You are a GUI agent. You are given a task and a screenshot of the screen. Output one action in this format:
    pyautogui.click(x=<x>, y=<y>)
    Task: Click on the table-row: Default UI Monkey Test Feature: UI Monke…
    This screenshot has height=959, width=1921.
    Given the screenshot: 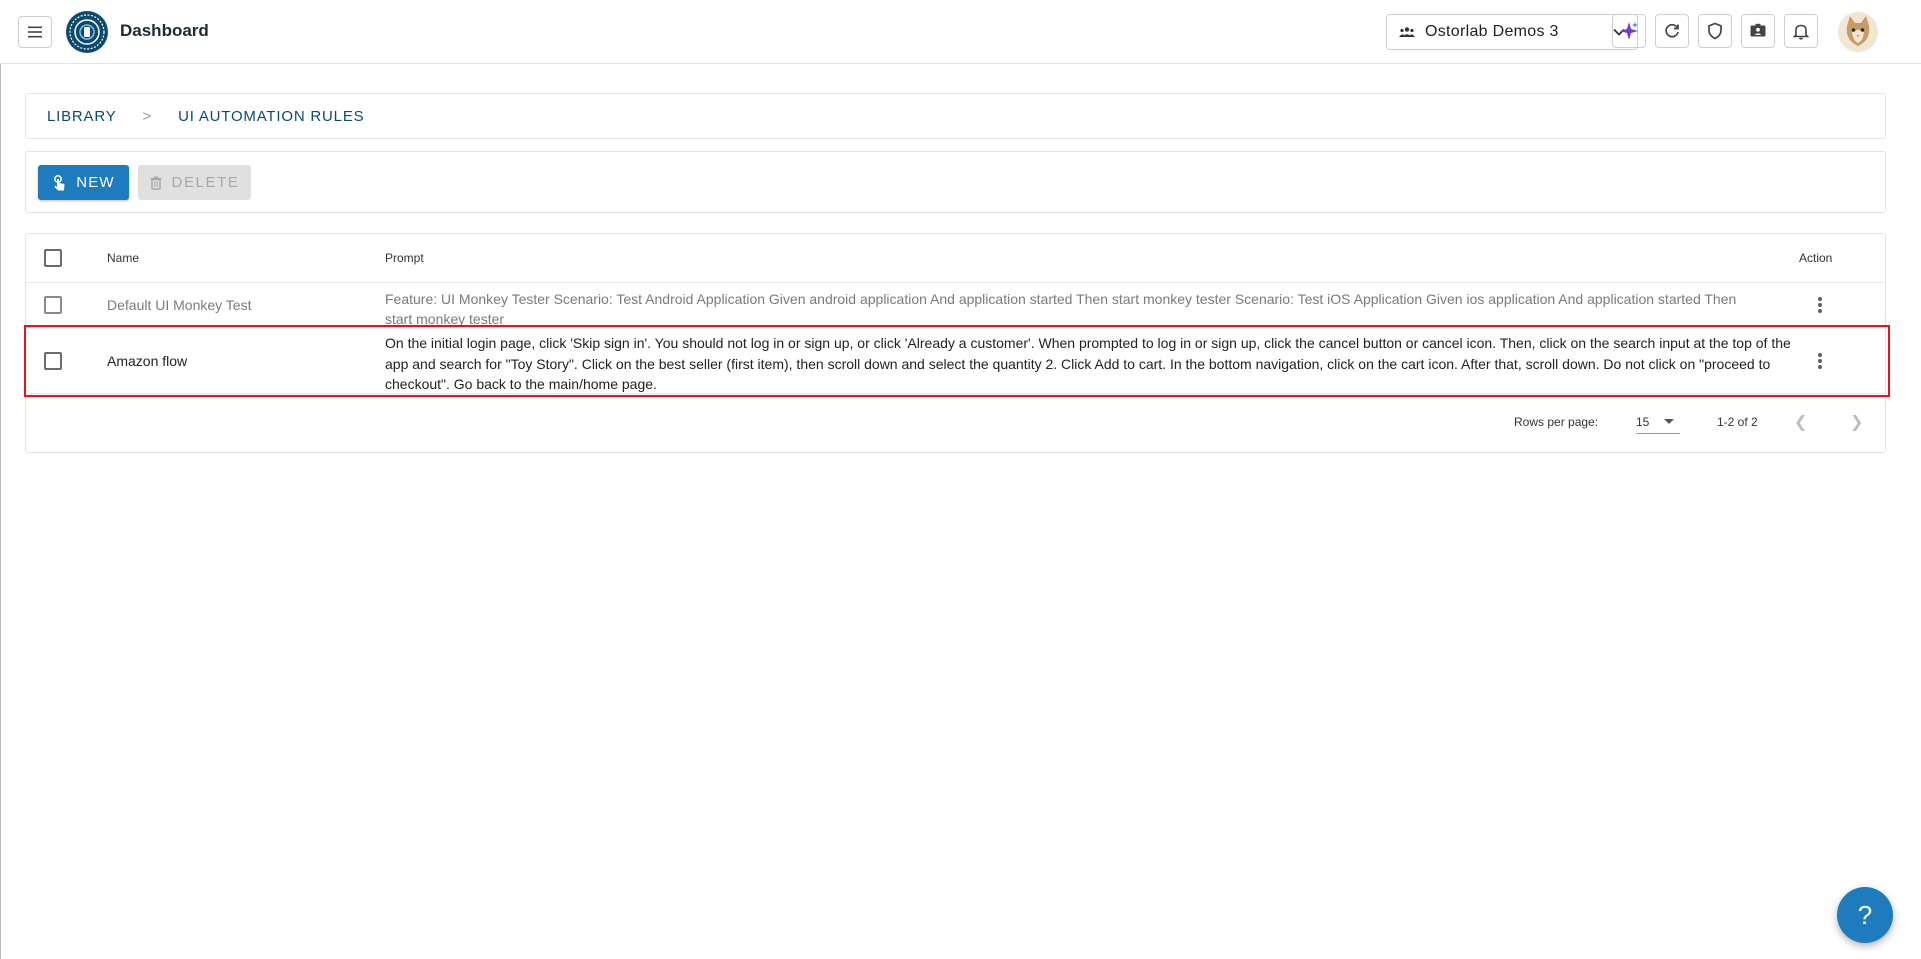 What is the action you would take?
    pyautogui.click(x=955, y=305)
    